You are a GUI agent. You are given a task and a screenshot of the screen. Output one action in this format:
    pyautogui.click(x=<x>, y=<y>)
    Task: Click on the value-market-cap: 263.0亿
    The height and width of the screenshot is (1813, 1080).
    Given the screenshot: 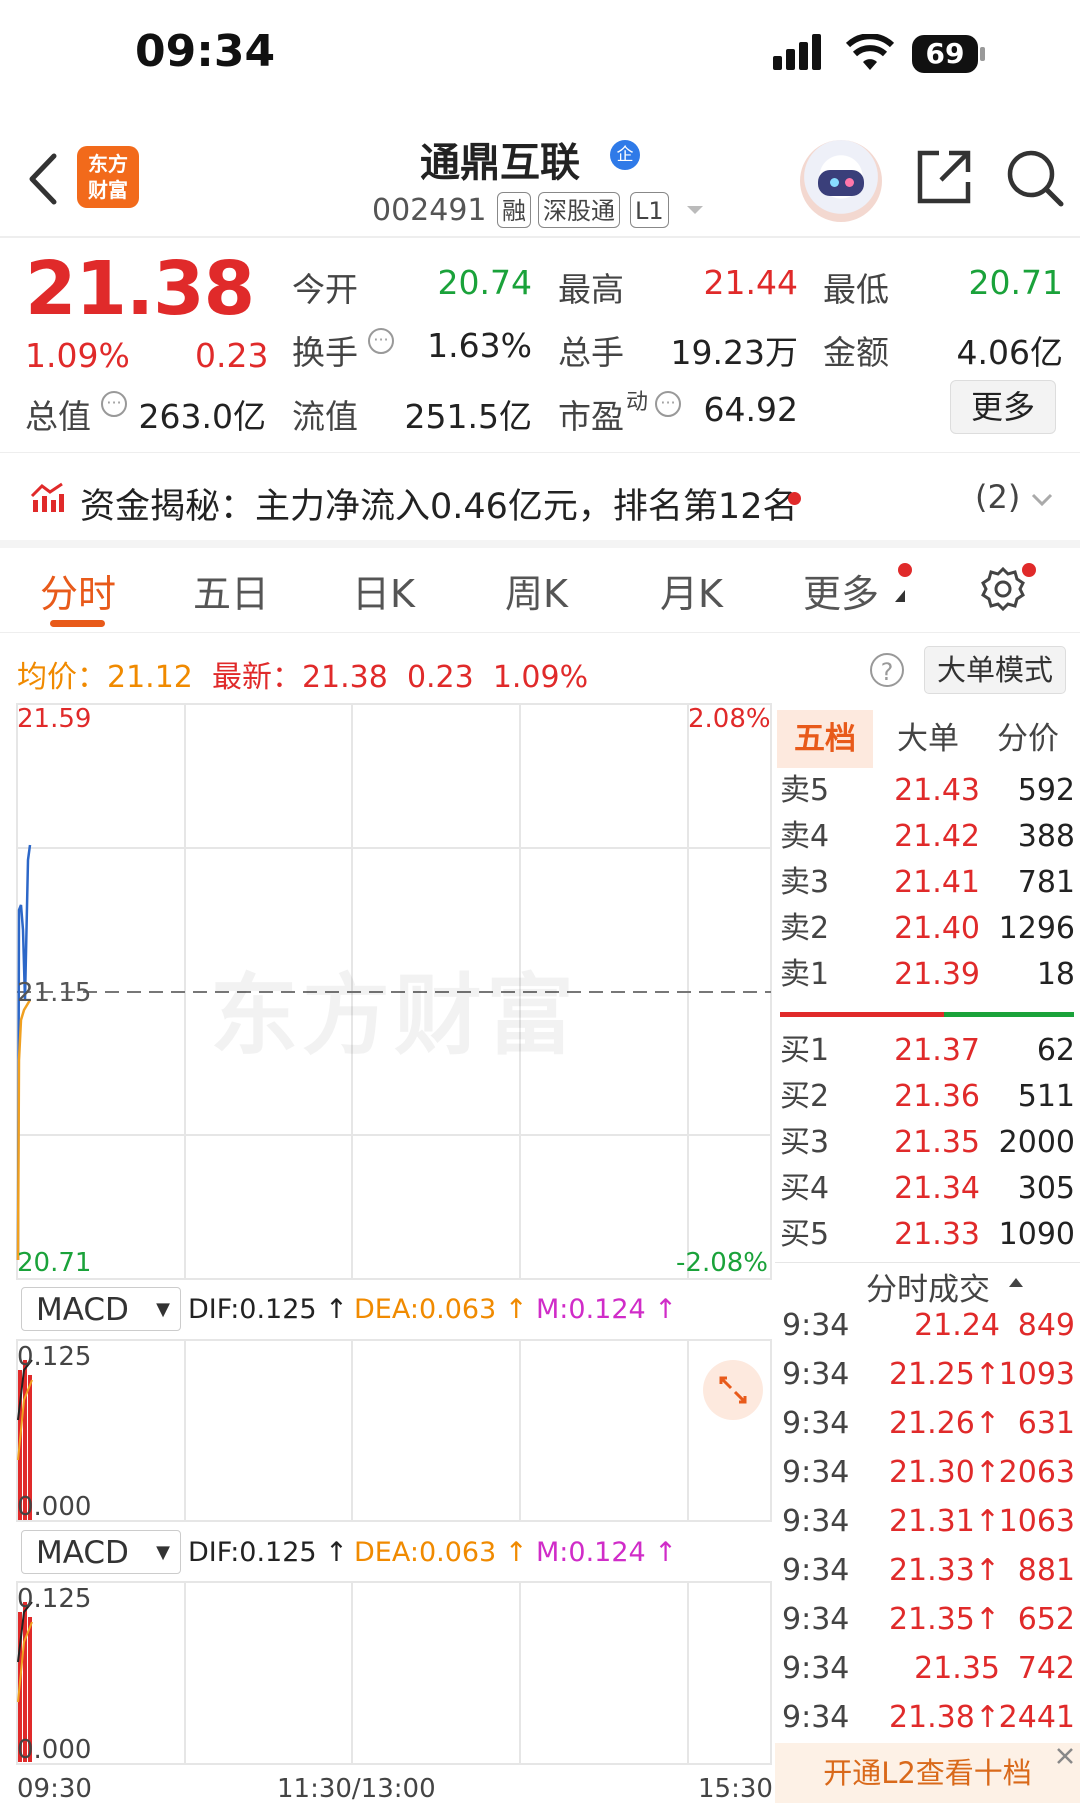 What is the action you would take?
    pyautogui.click(x=202, y=416)
    